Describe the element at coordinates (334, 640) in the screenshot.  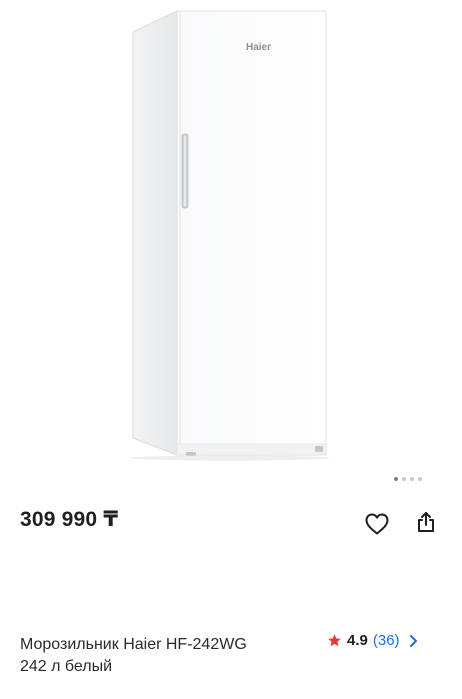
I see `star-icon` at that location.